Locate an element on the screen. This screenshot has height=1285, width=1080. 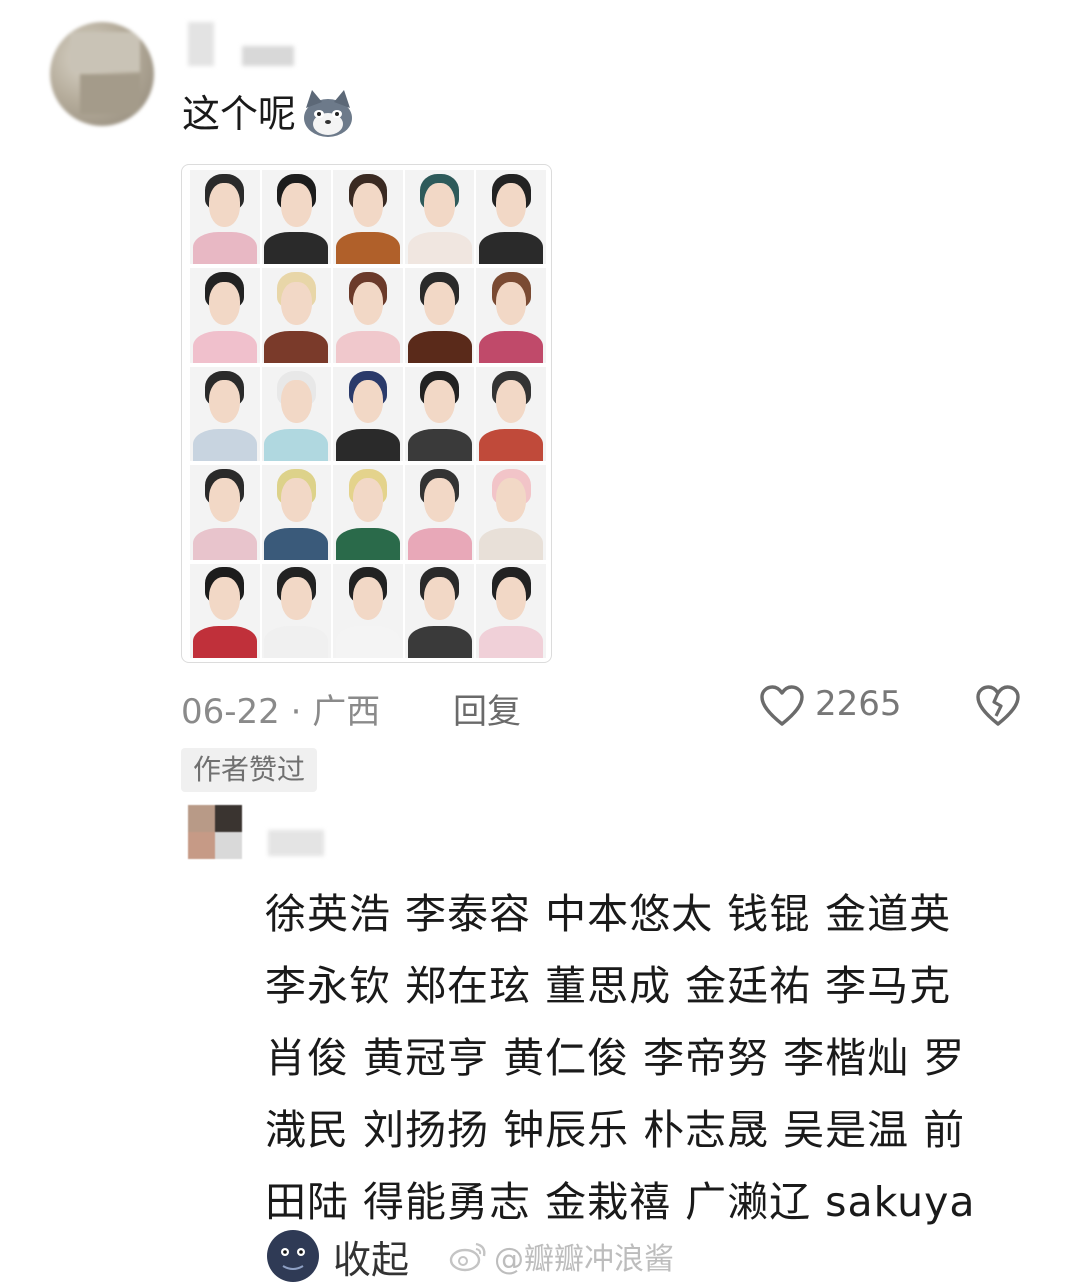
weibo-watermark: @瓣瓣冲浪酱 is located at coordinates (561, 1256).